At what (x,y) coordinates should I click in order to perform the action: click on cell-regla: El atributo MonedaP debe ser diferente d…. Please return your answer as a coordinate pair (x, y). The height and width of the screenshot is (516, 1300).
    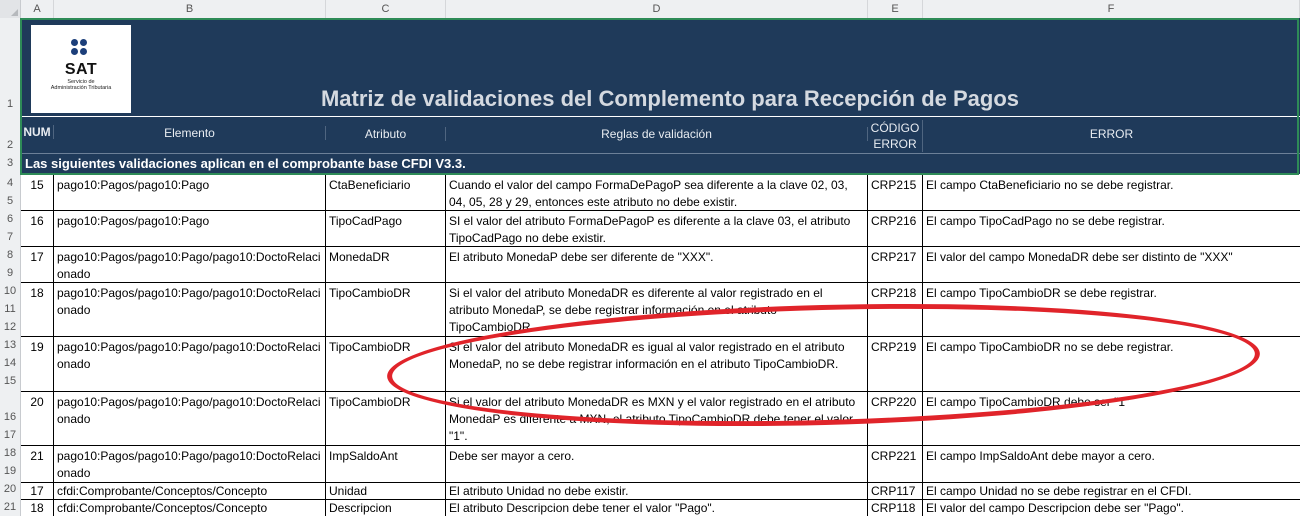
    Looking at the image, I should click on (657, 264).